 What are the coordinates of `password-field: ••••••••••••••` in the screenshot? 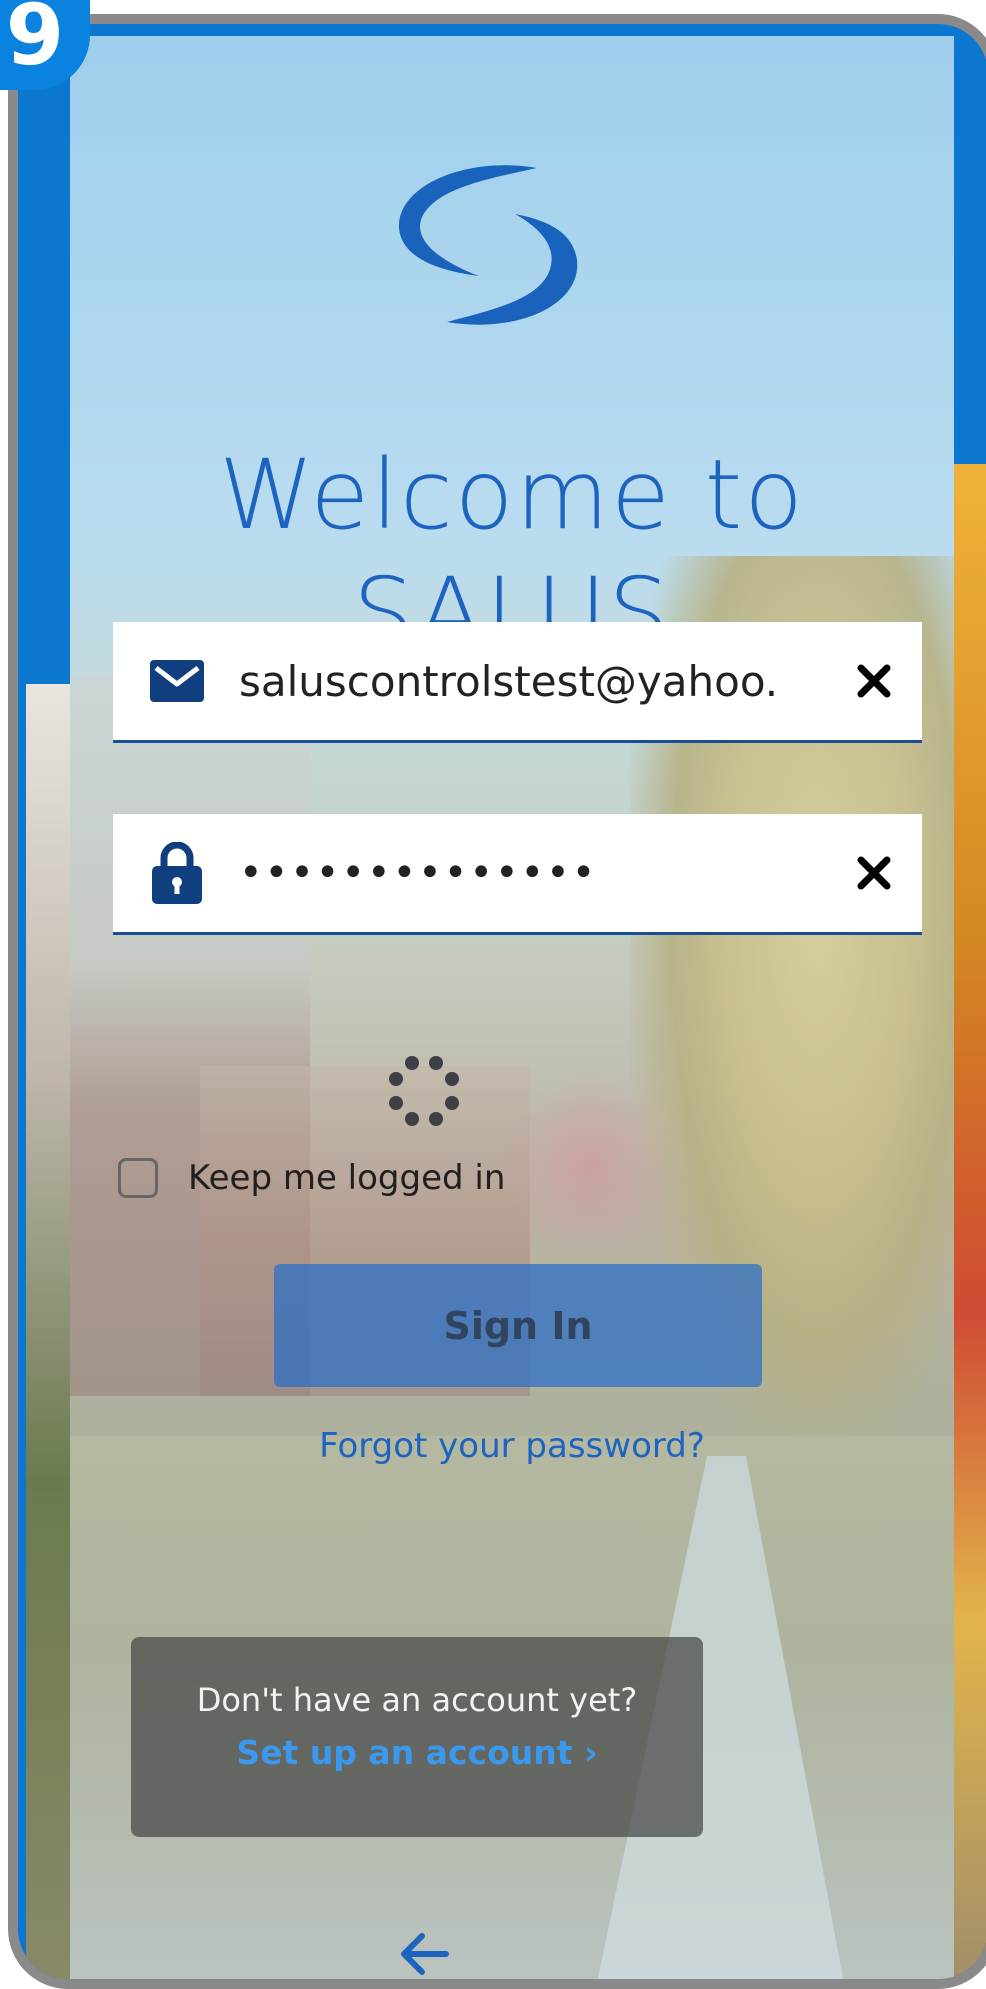 It's located at (517, 874).